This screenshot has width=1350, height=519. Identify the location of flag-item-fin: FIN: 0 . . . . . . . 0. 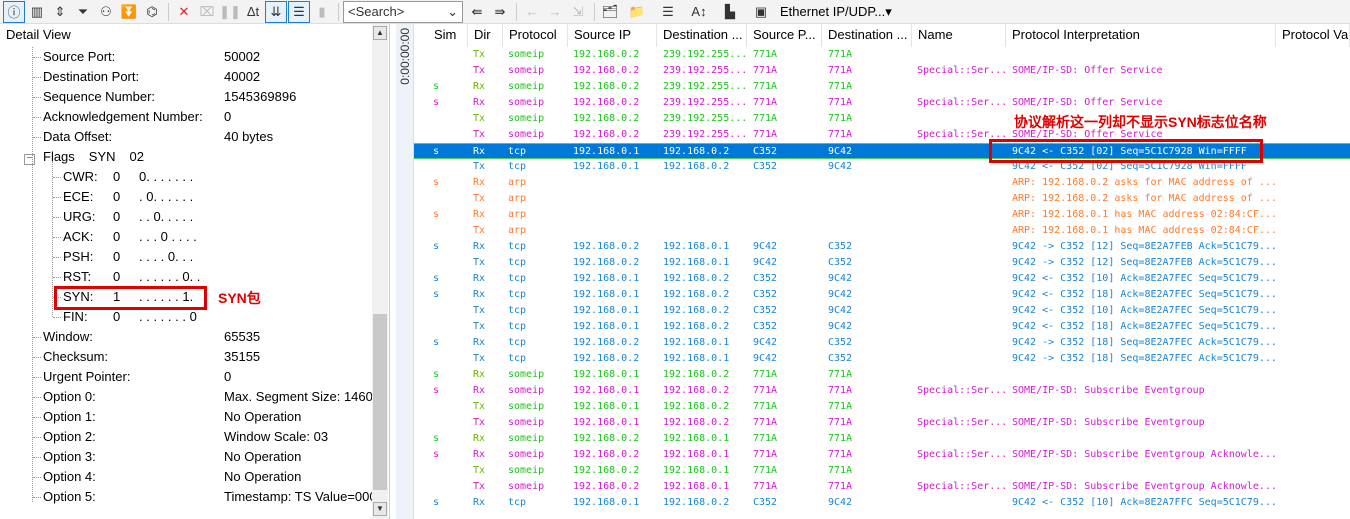
(208, 317).